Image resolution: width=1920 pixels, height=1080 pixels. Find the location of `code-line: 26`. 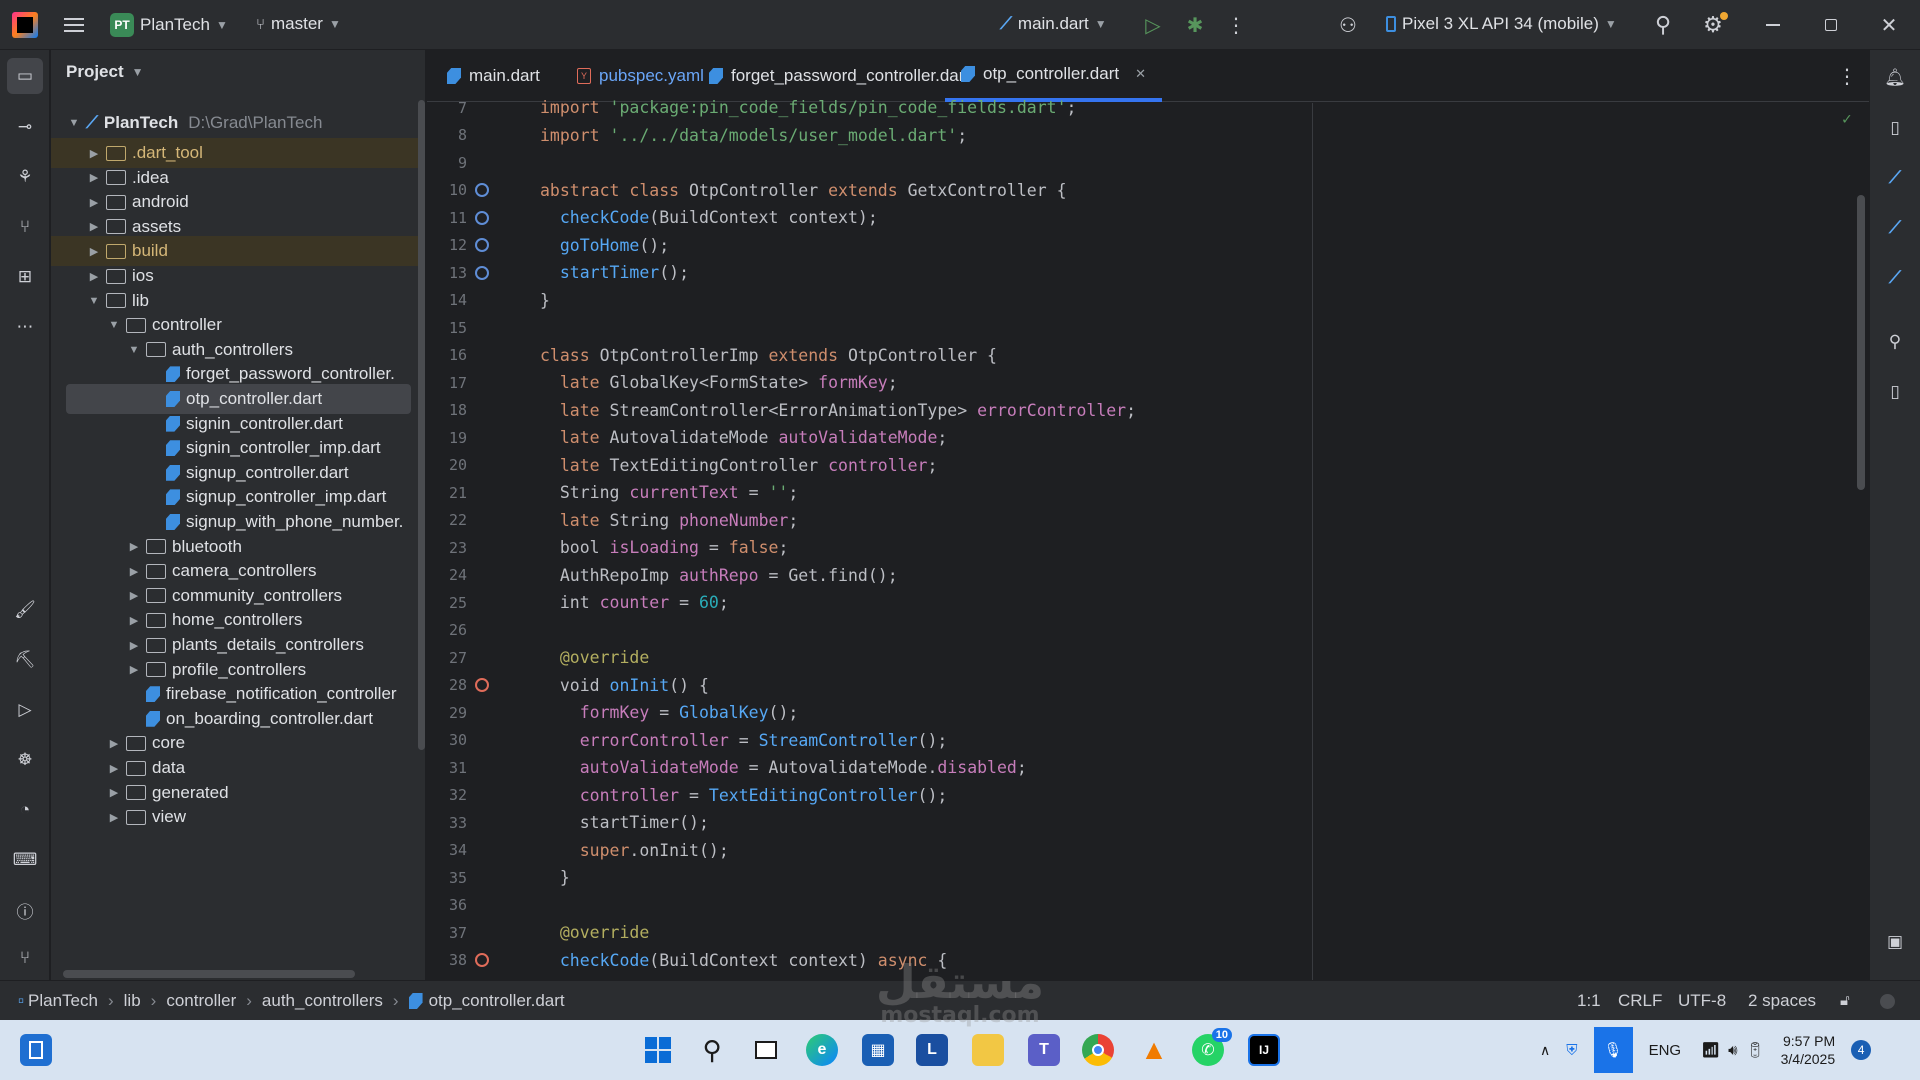

code-line: 26 is located at coordinates (1148, 630).